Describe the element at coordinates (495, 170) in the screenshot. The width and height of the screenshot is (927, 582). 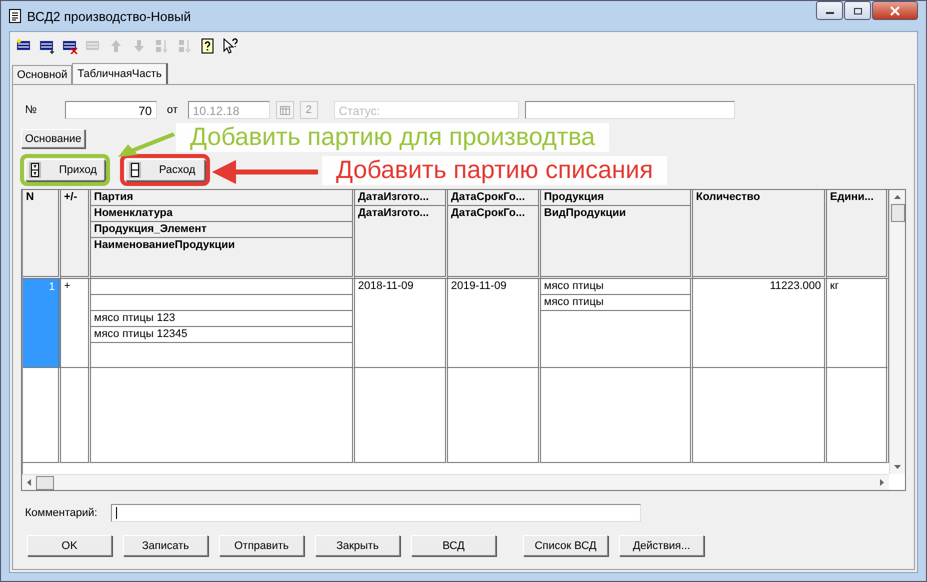
I see `callout-text: Добавить партию списания` at that location.